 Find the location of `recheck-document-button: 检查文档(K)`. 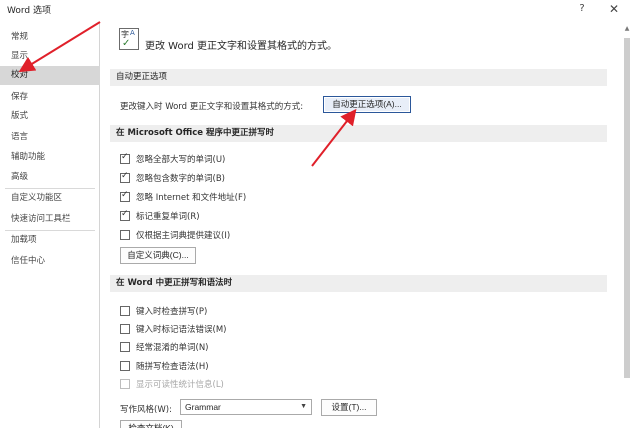

recheck-document-button: 检查文档(K) is located at coordinates (151, 424).